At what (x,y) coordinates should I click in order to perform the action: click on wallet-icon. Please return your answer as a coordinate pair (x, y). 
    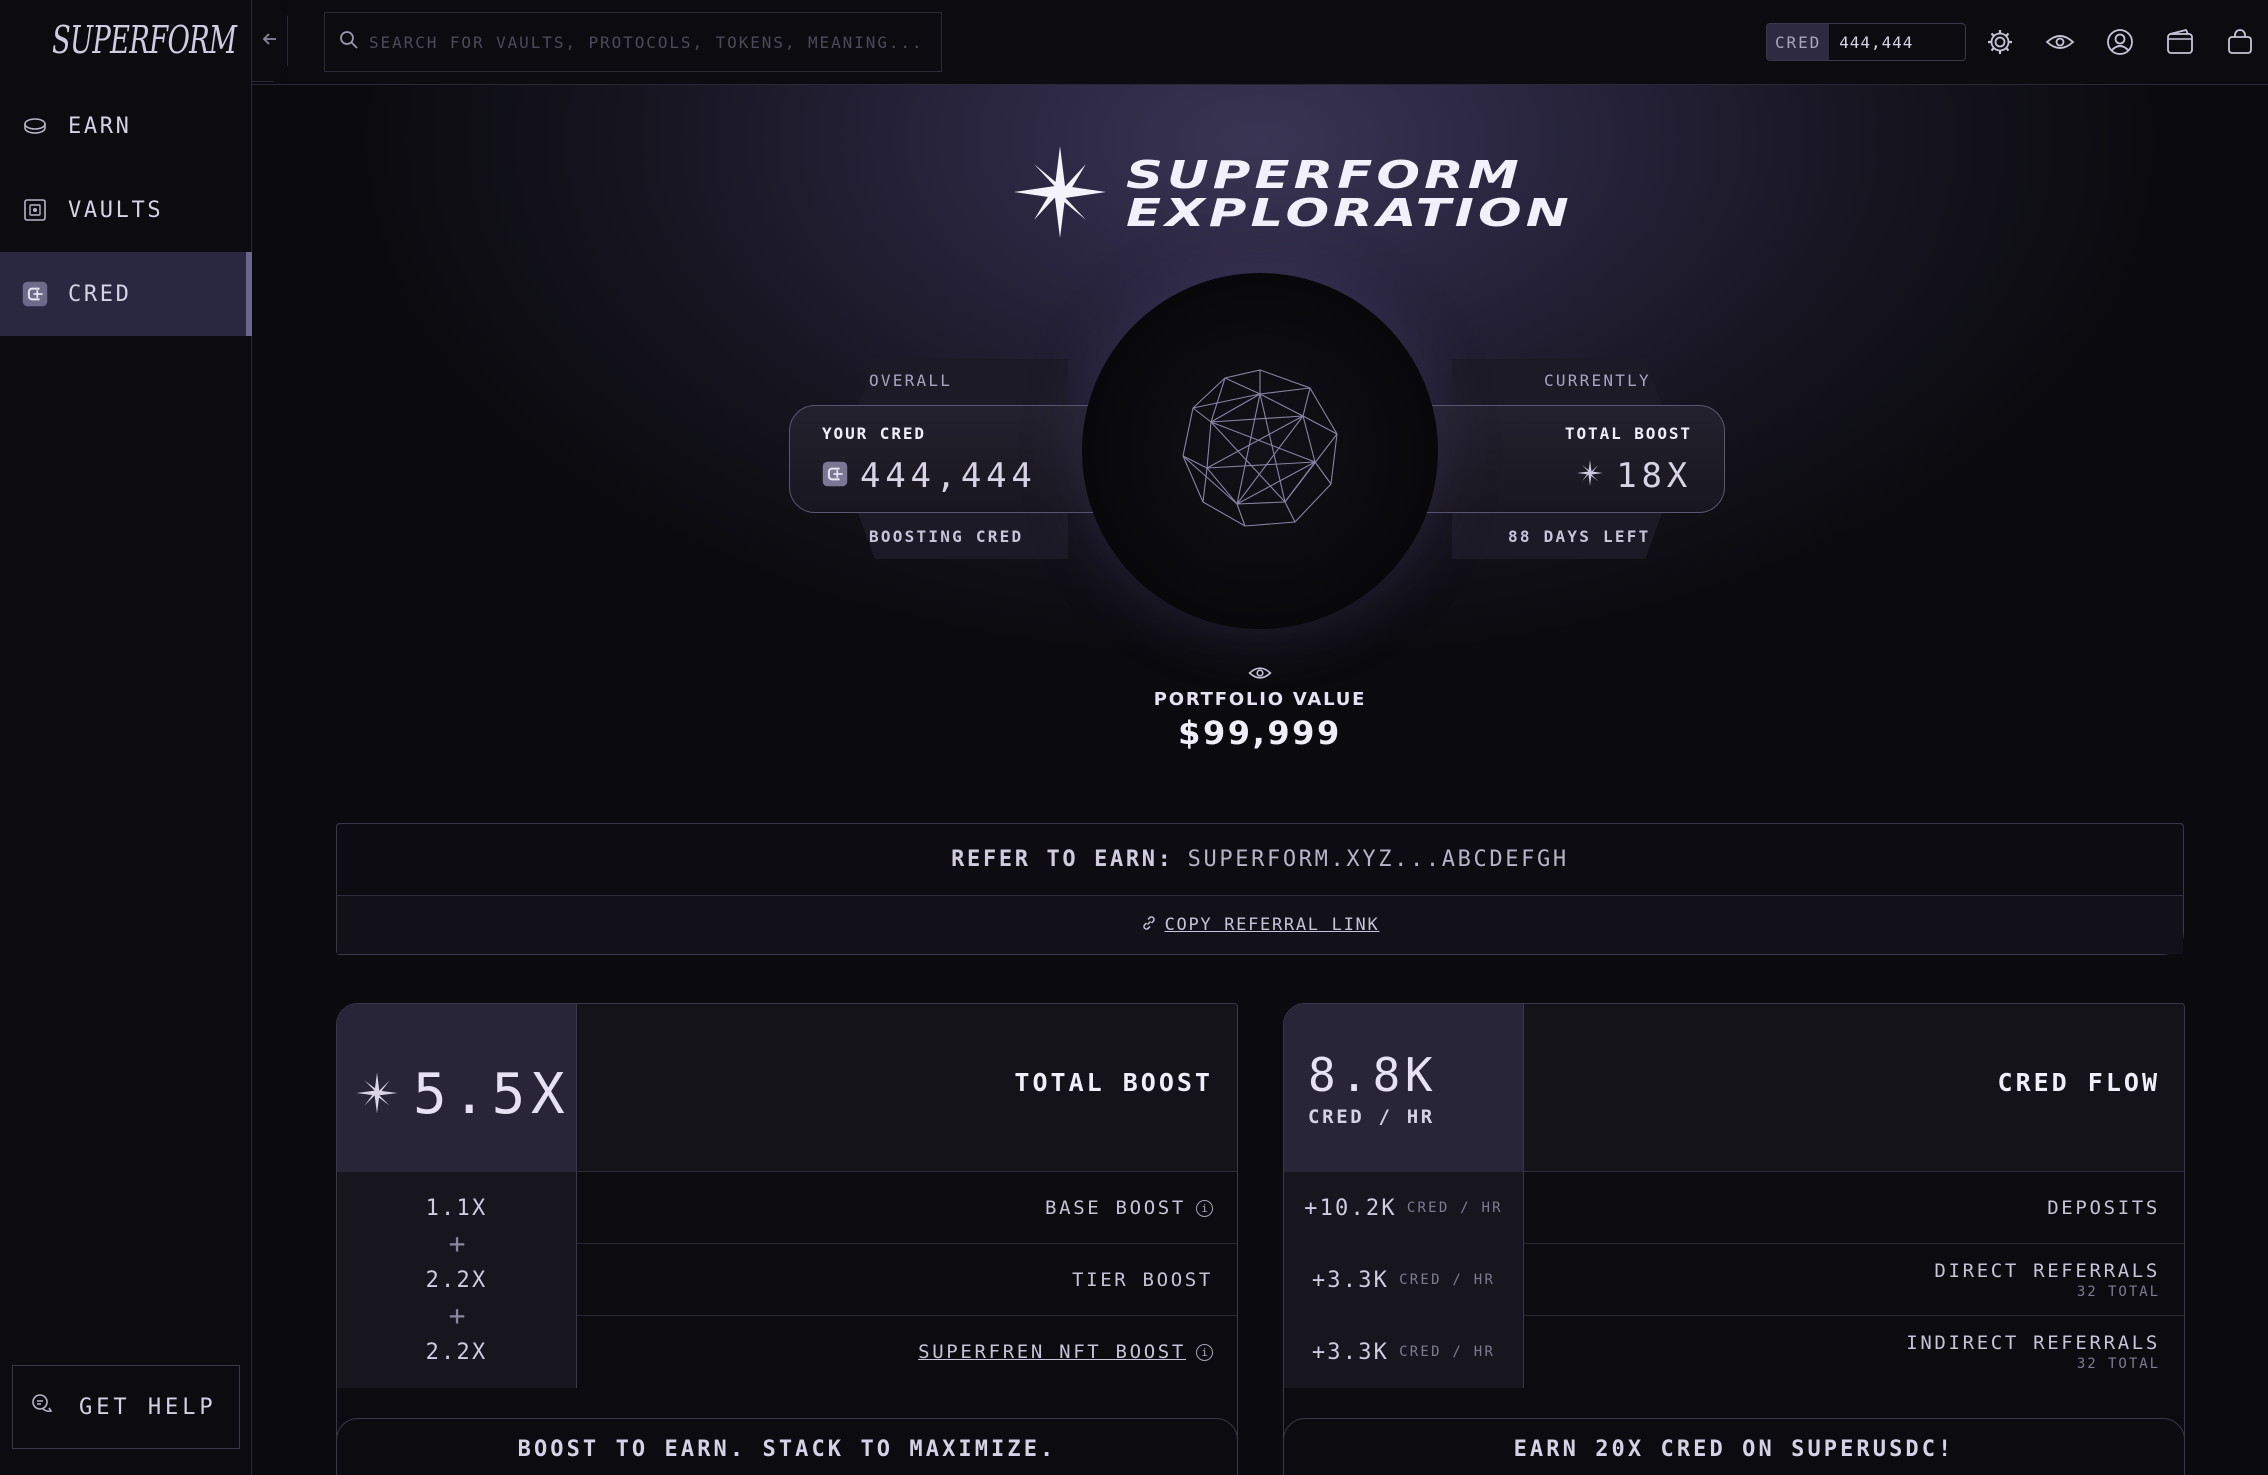
    Looking at the image, I should click on (2180, 42).